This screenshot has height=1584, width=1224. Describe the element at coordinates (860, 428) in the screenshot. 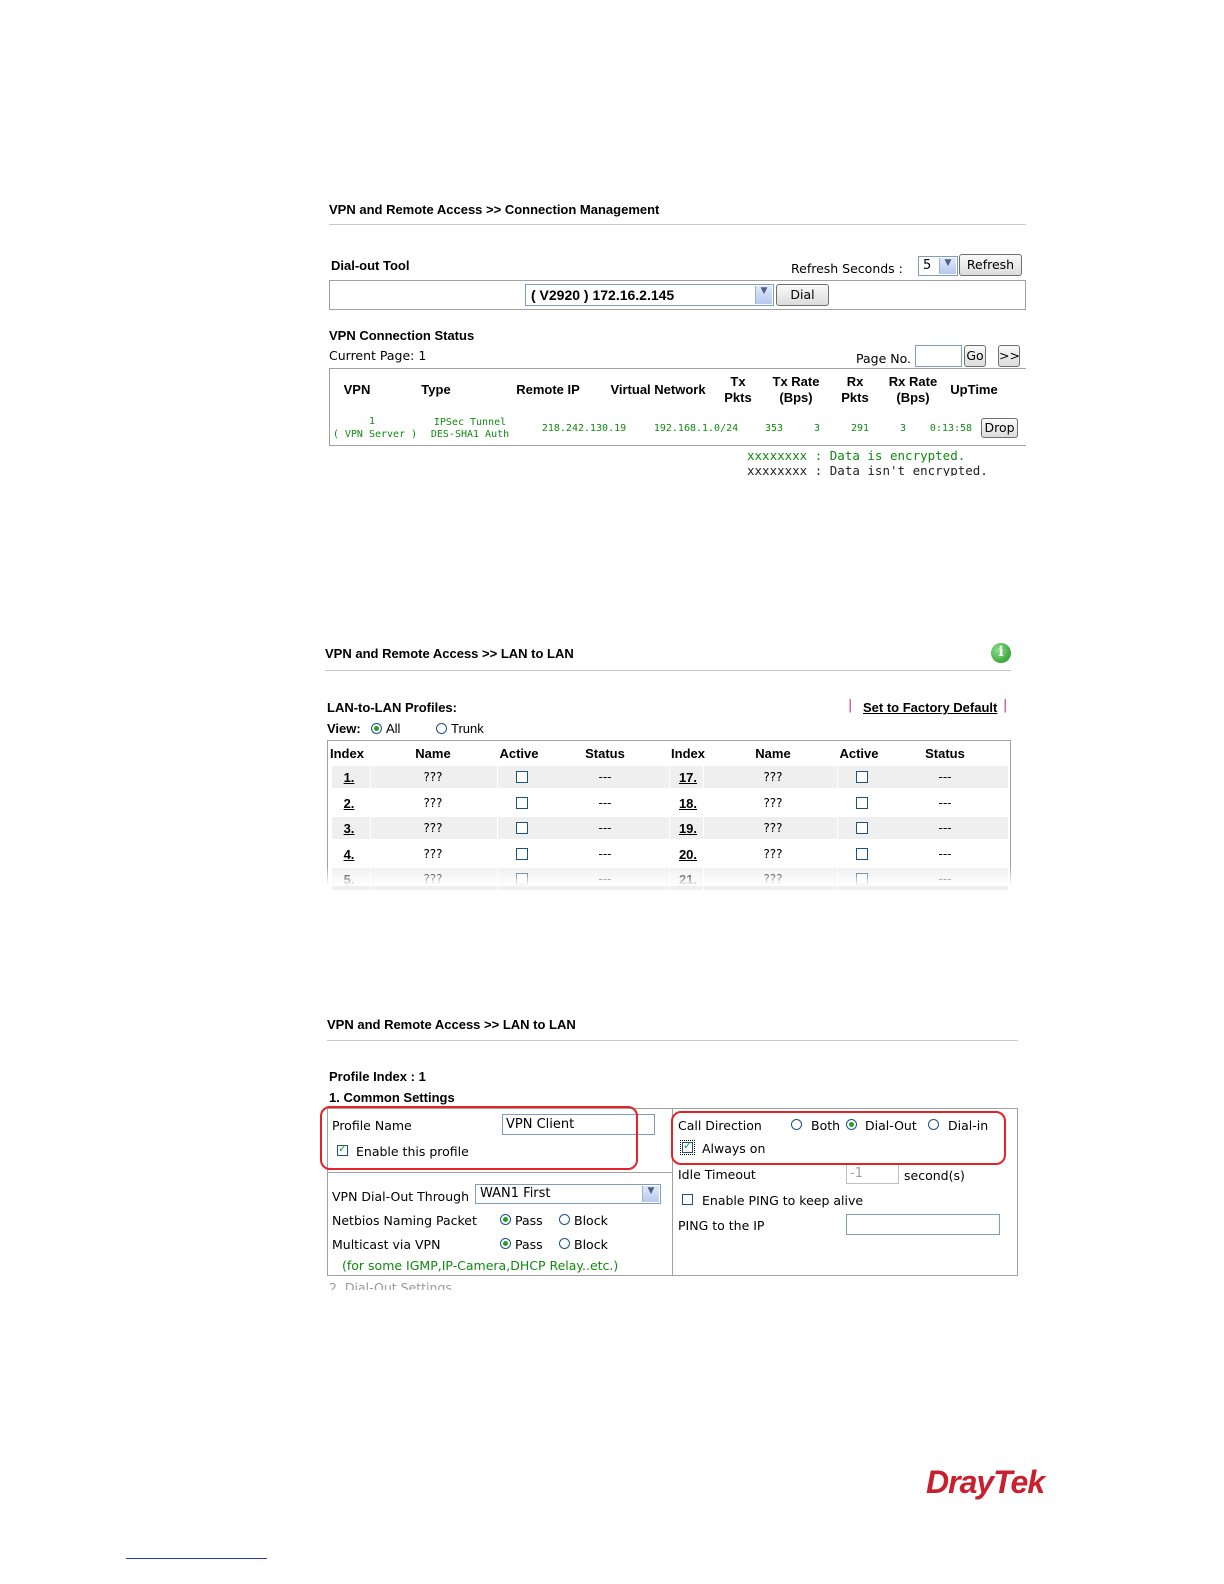

I see `rx-pkts: 291` at that location.